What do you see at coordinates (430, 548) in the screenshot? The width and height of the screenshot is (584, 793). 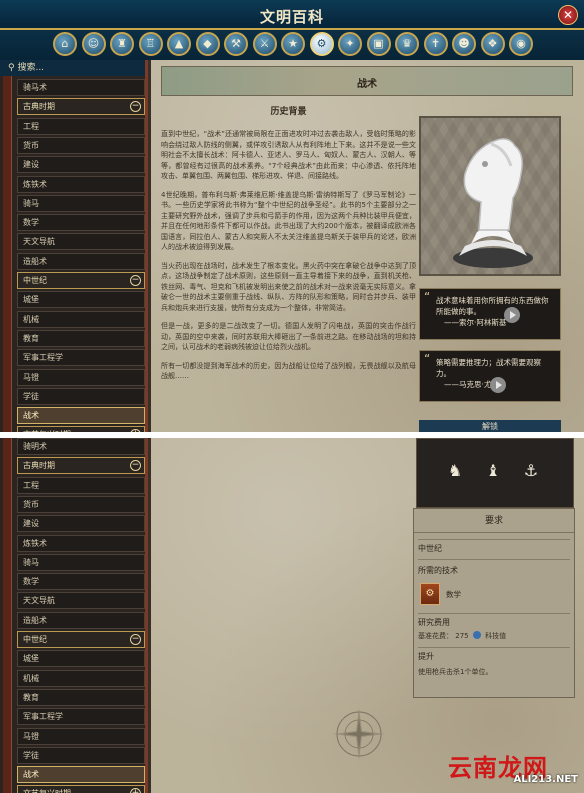 I see `era-label: 中世纪` at bounding box center [430, 548].